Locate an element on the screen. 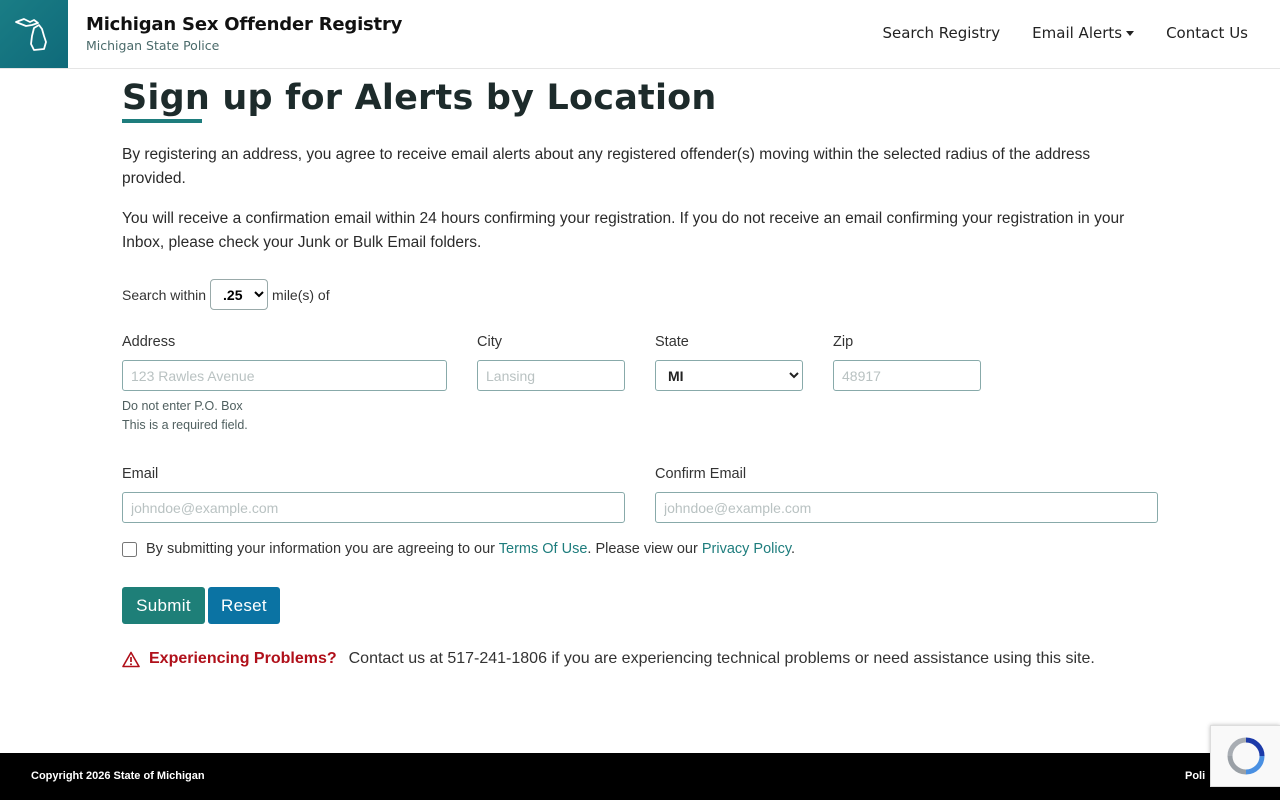 This screenshot has width=1280, height=800. logo is located at coordinates (34, 34).